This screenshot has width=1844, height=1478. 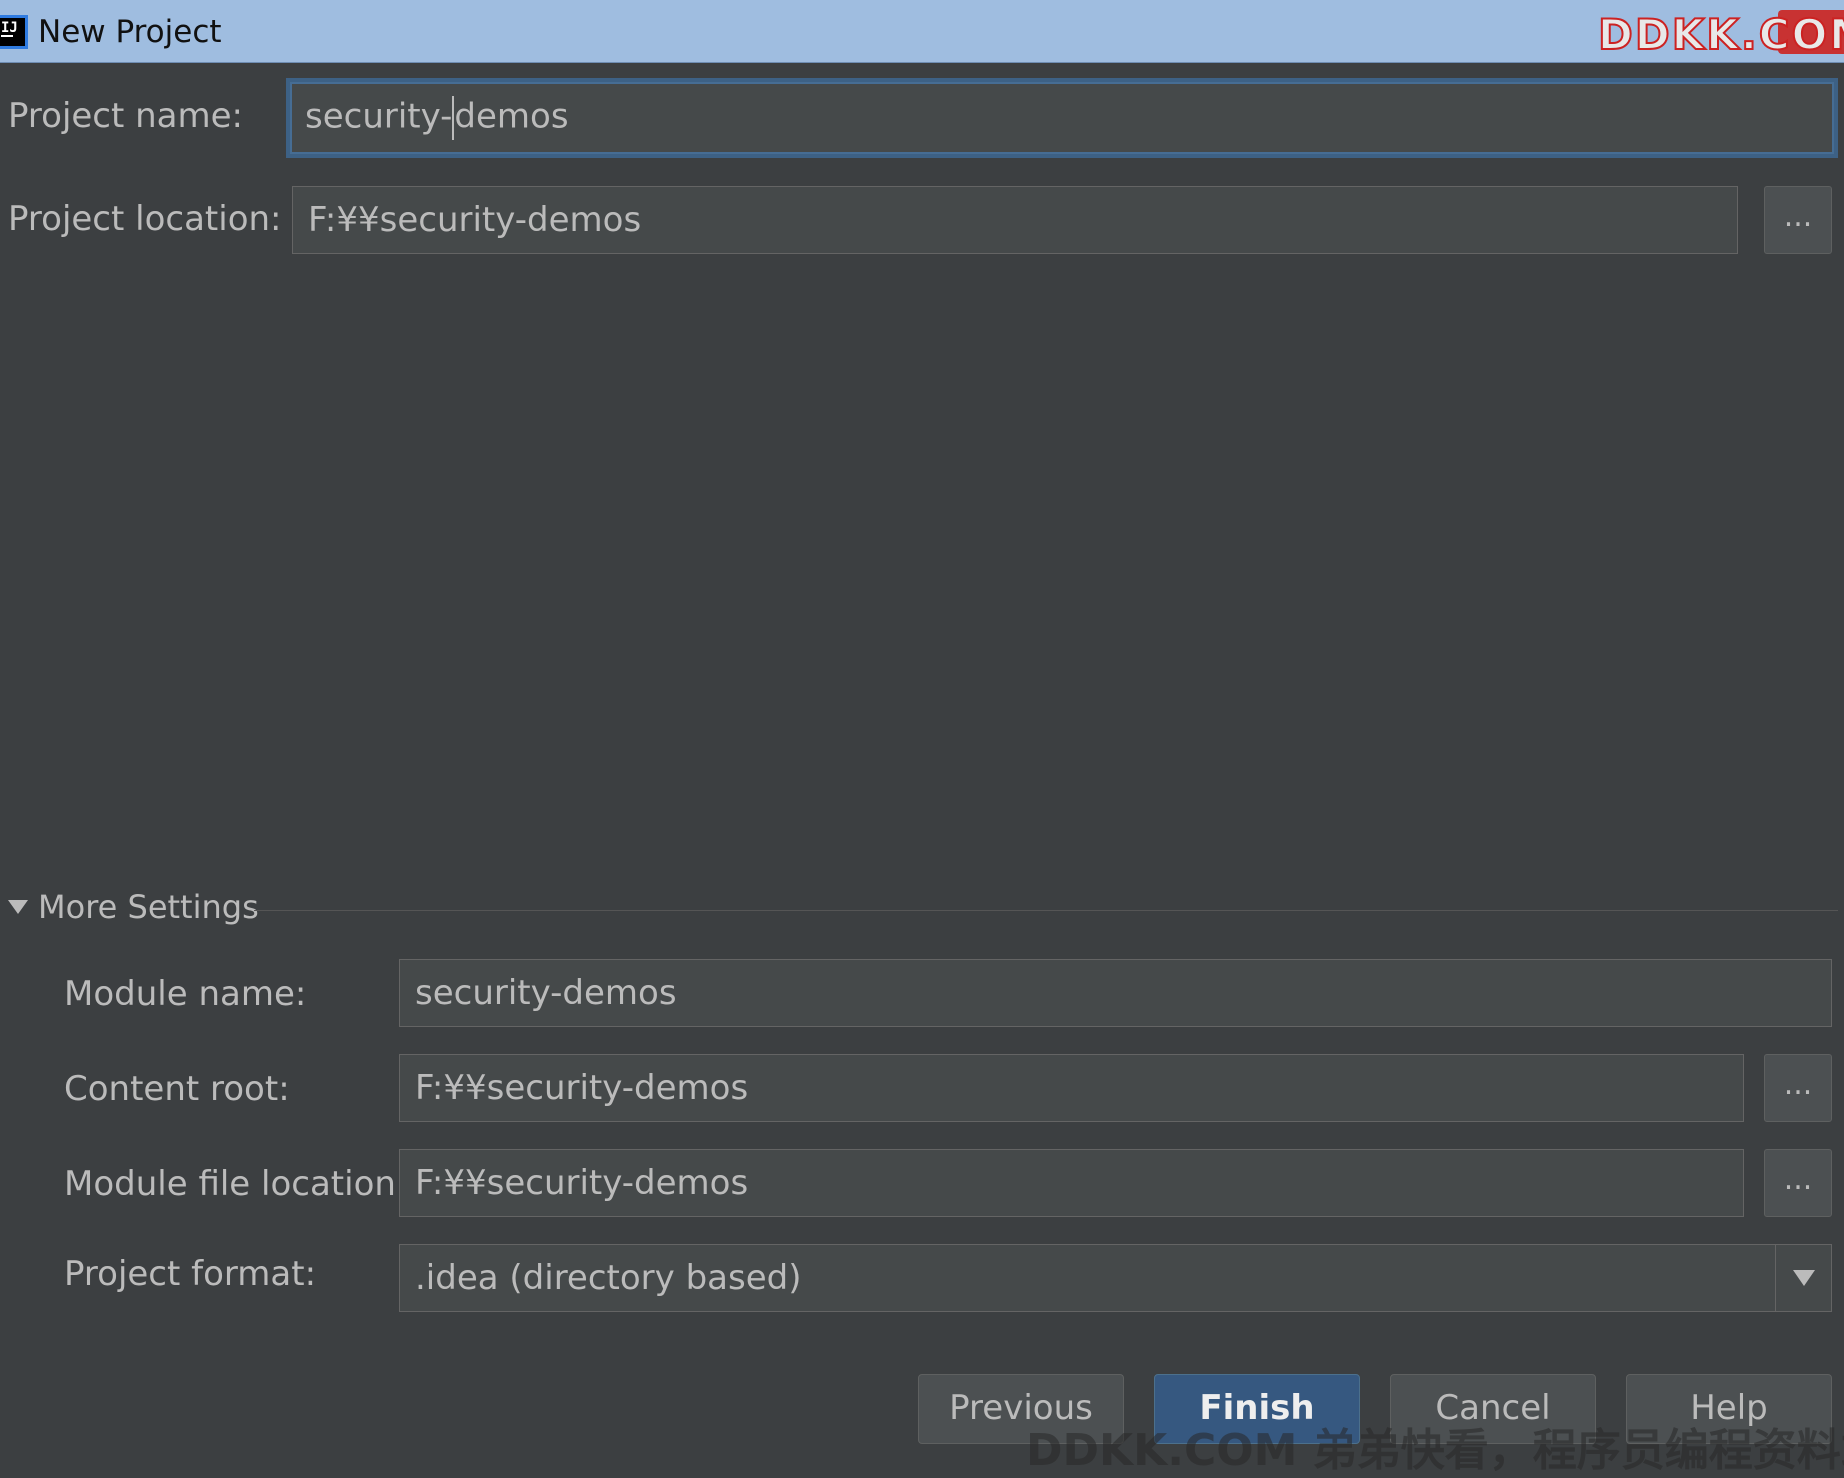 I want to click on content-root-input: F:¥¥security-demos, so click(x=1071, y=1088).